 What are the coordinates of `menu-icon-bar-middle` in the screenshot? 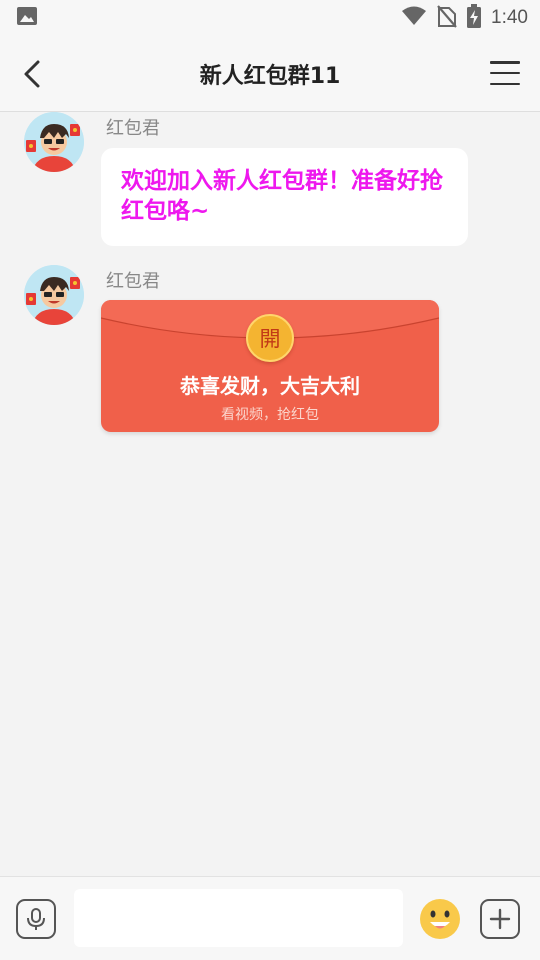 It's located at (505, 73).